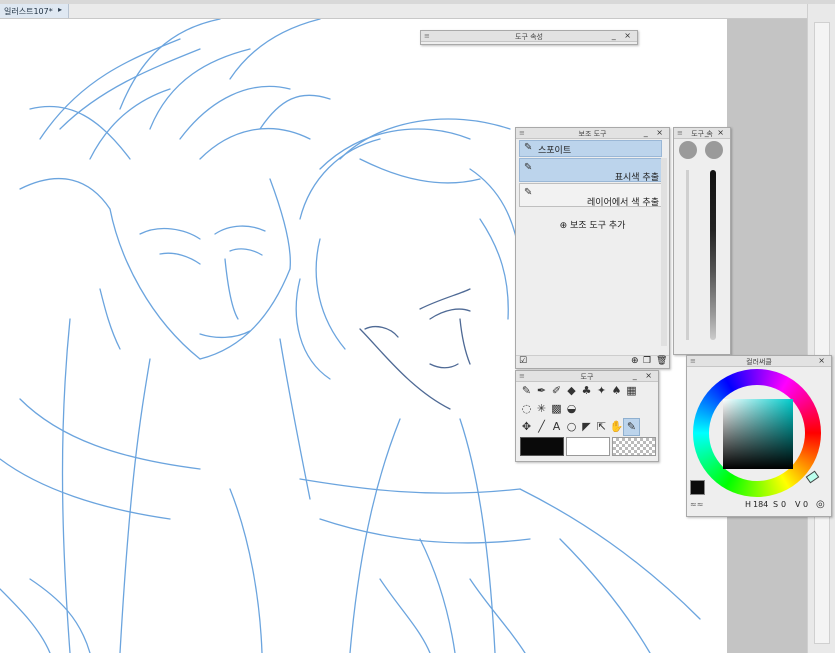 Image resolution: width=835 pixels, height=653 pixels. What do you see at coordinates (28, 11) in the screenshot?
I see `document-tab-label: 일러스트107*` at bounding box center [28, 11].